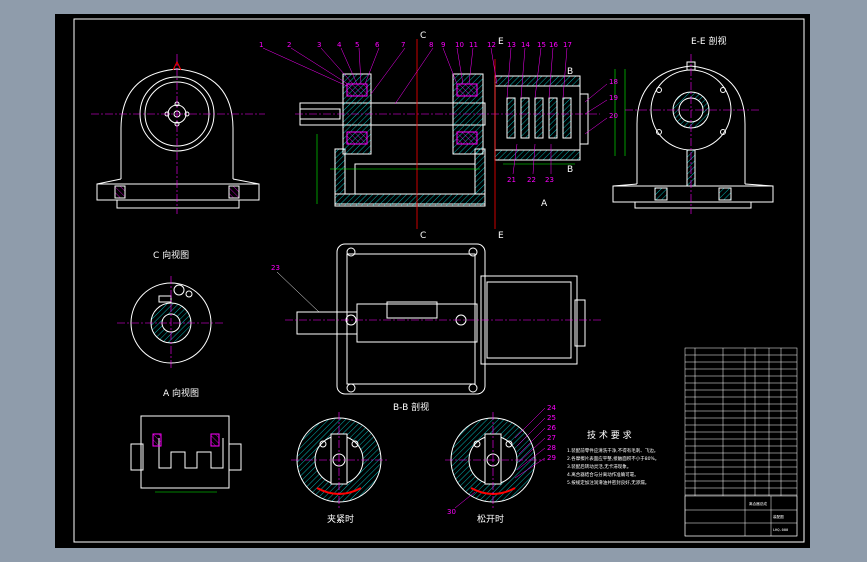 The image size is (867, 562). Describe the element at coordinates (423, 236) in the screenshot. I see `marker-c-bottom: C` at that location.